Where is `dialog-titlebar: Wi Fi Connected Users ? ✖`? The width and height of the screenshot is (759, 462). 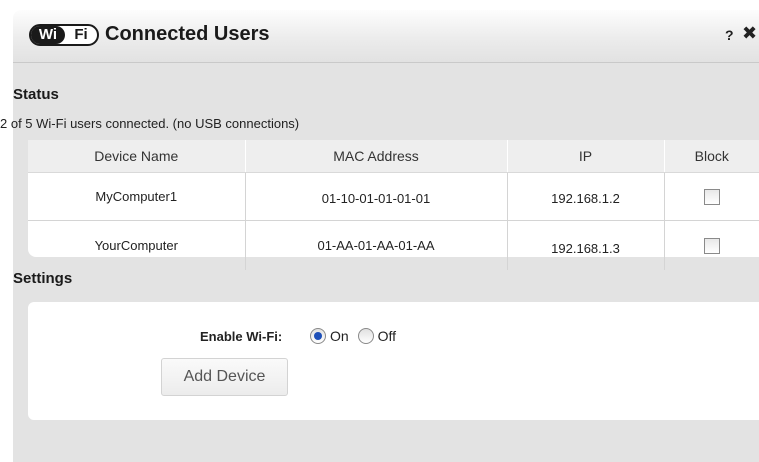 dialog-titlebar: Wi Fi Connected Users ? ✖ is located at coordinates (386, 36).